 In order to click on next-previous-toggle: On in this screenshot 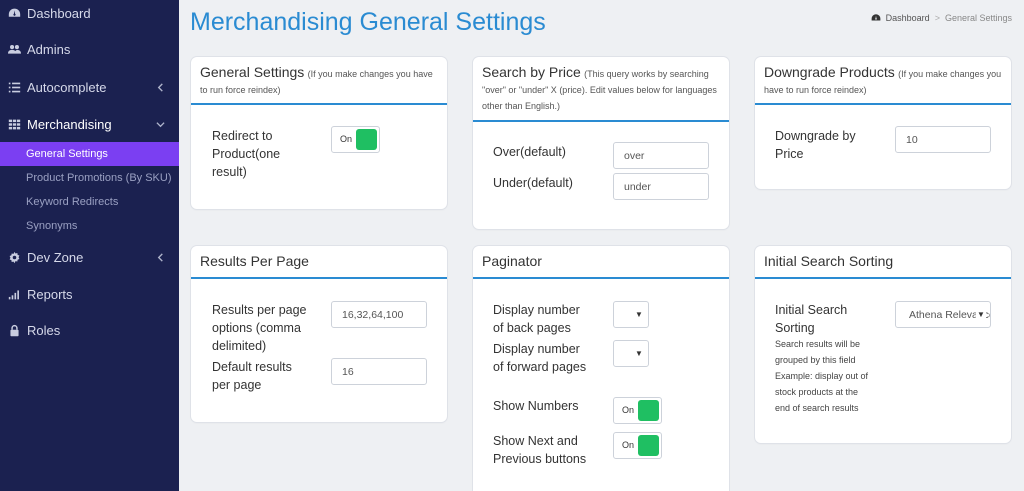, I will do `click(637, 445)`.